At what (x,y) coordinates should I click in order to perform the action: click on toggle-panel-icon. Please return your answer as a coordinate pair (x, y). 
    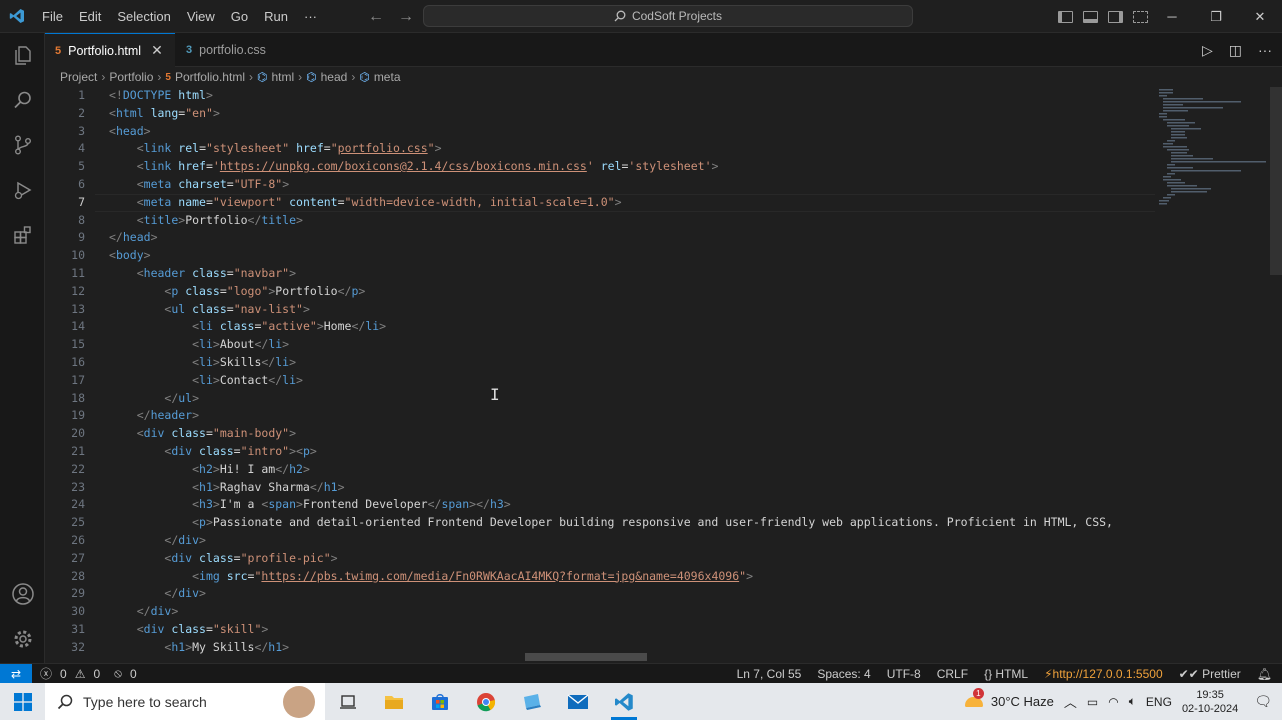
    Looking at the image, I should click on (1090, 16).